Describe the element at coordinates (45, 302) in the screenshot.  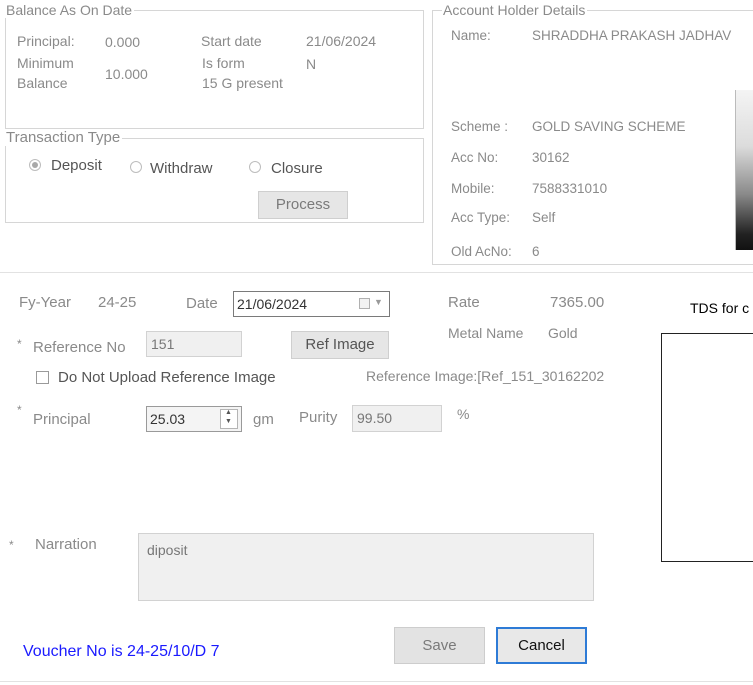
I see `fy-year-label: Fy-Year` at that location.